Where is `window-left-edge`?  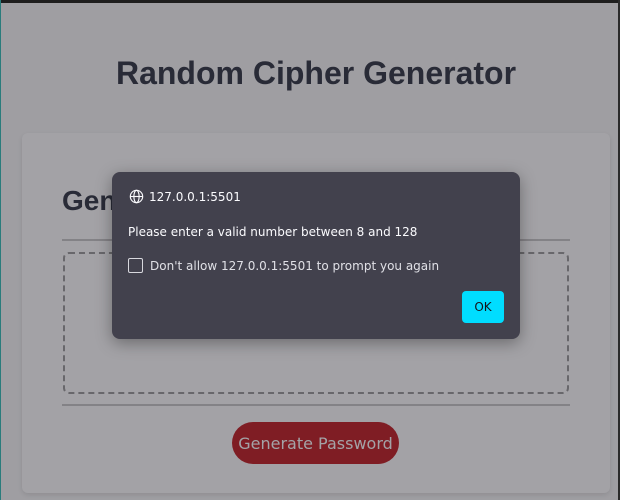
window-left-edge is located at coordinates (0, 250).